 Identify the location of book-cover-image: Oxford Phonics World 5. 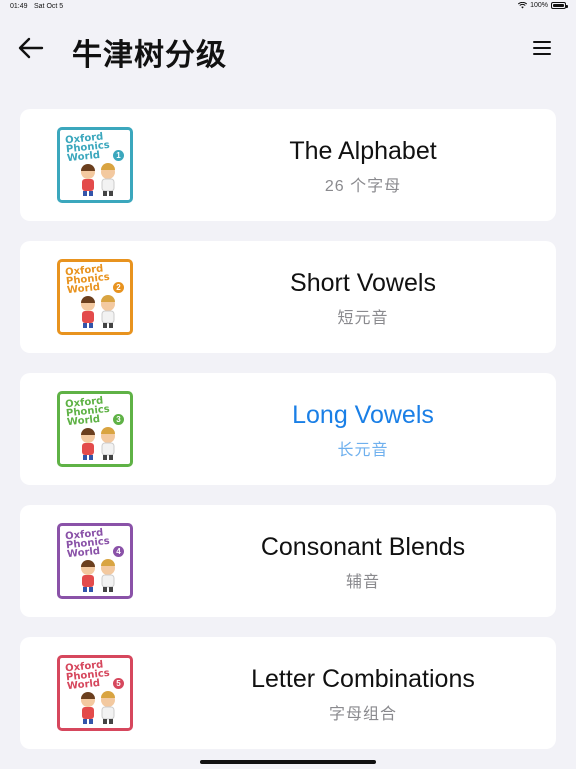
(95, 693).